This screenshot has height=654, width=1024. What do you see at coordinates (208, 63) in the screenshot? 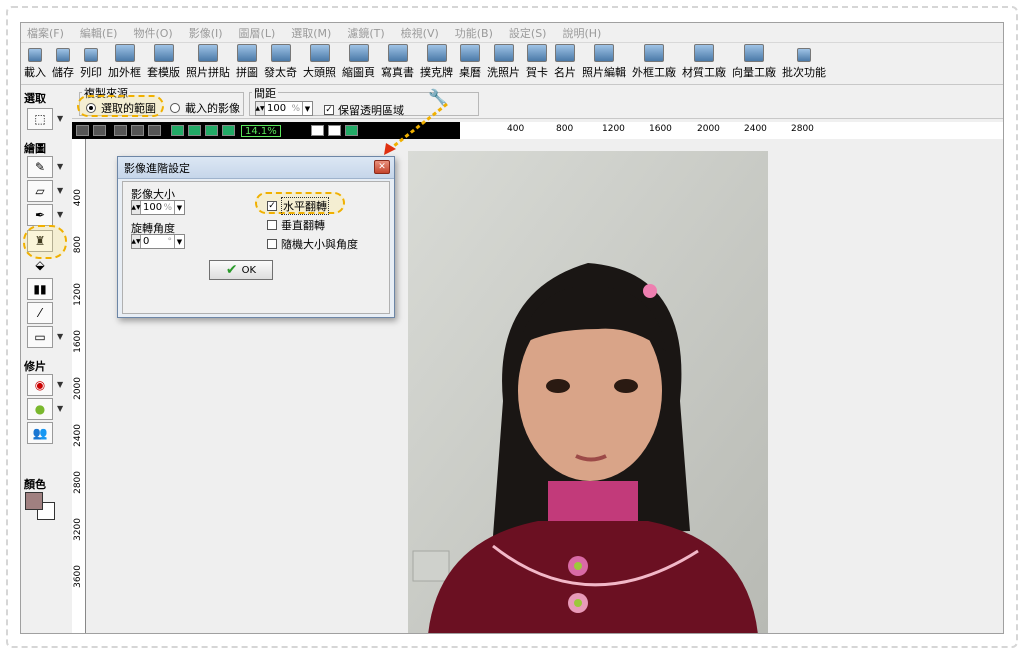
I see `toolbar-collage-button: 照片拼貼` at bounding box center [208, 63].